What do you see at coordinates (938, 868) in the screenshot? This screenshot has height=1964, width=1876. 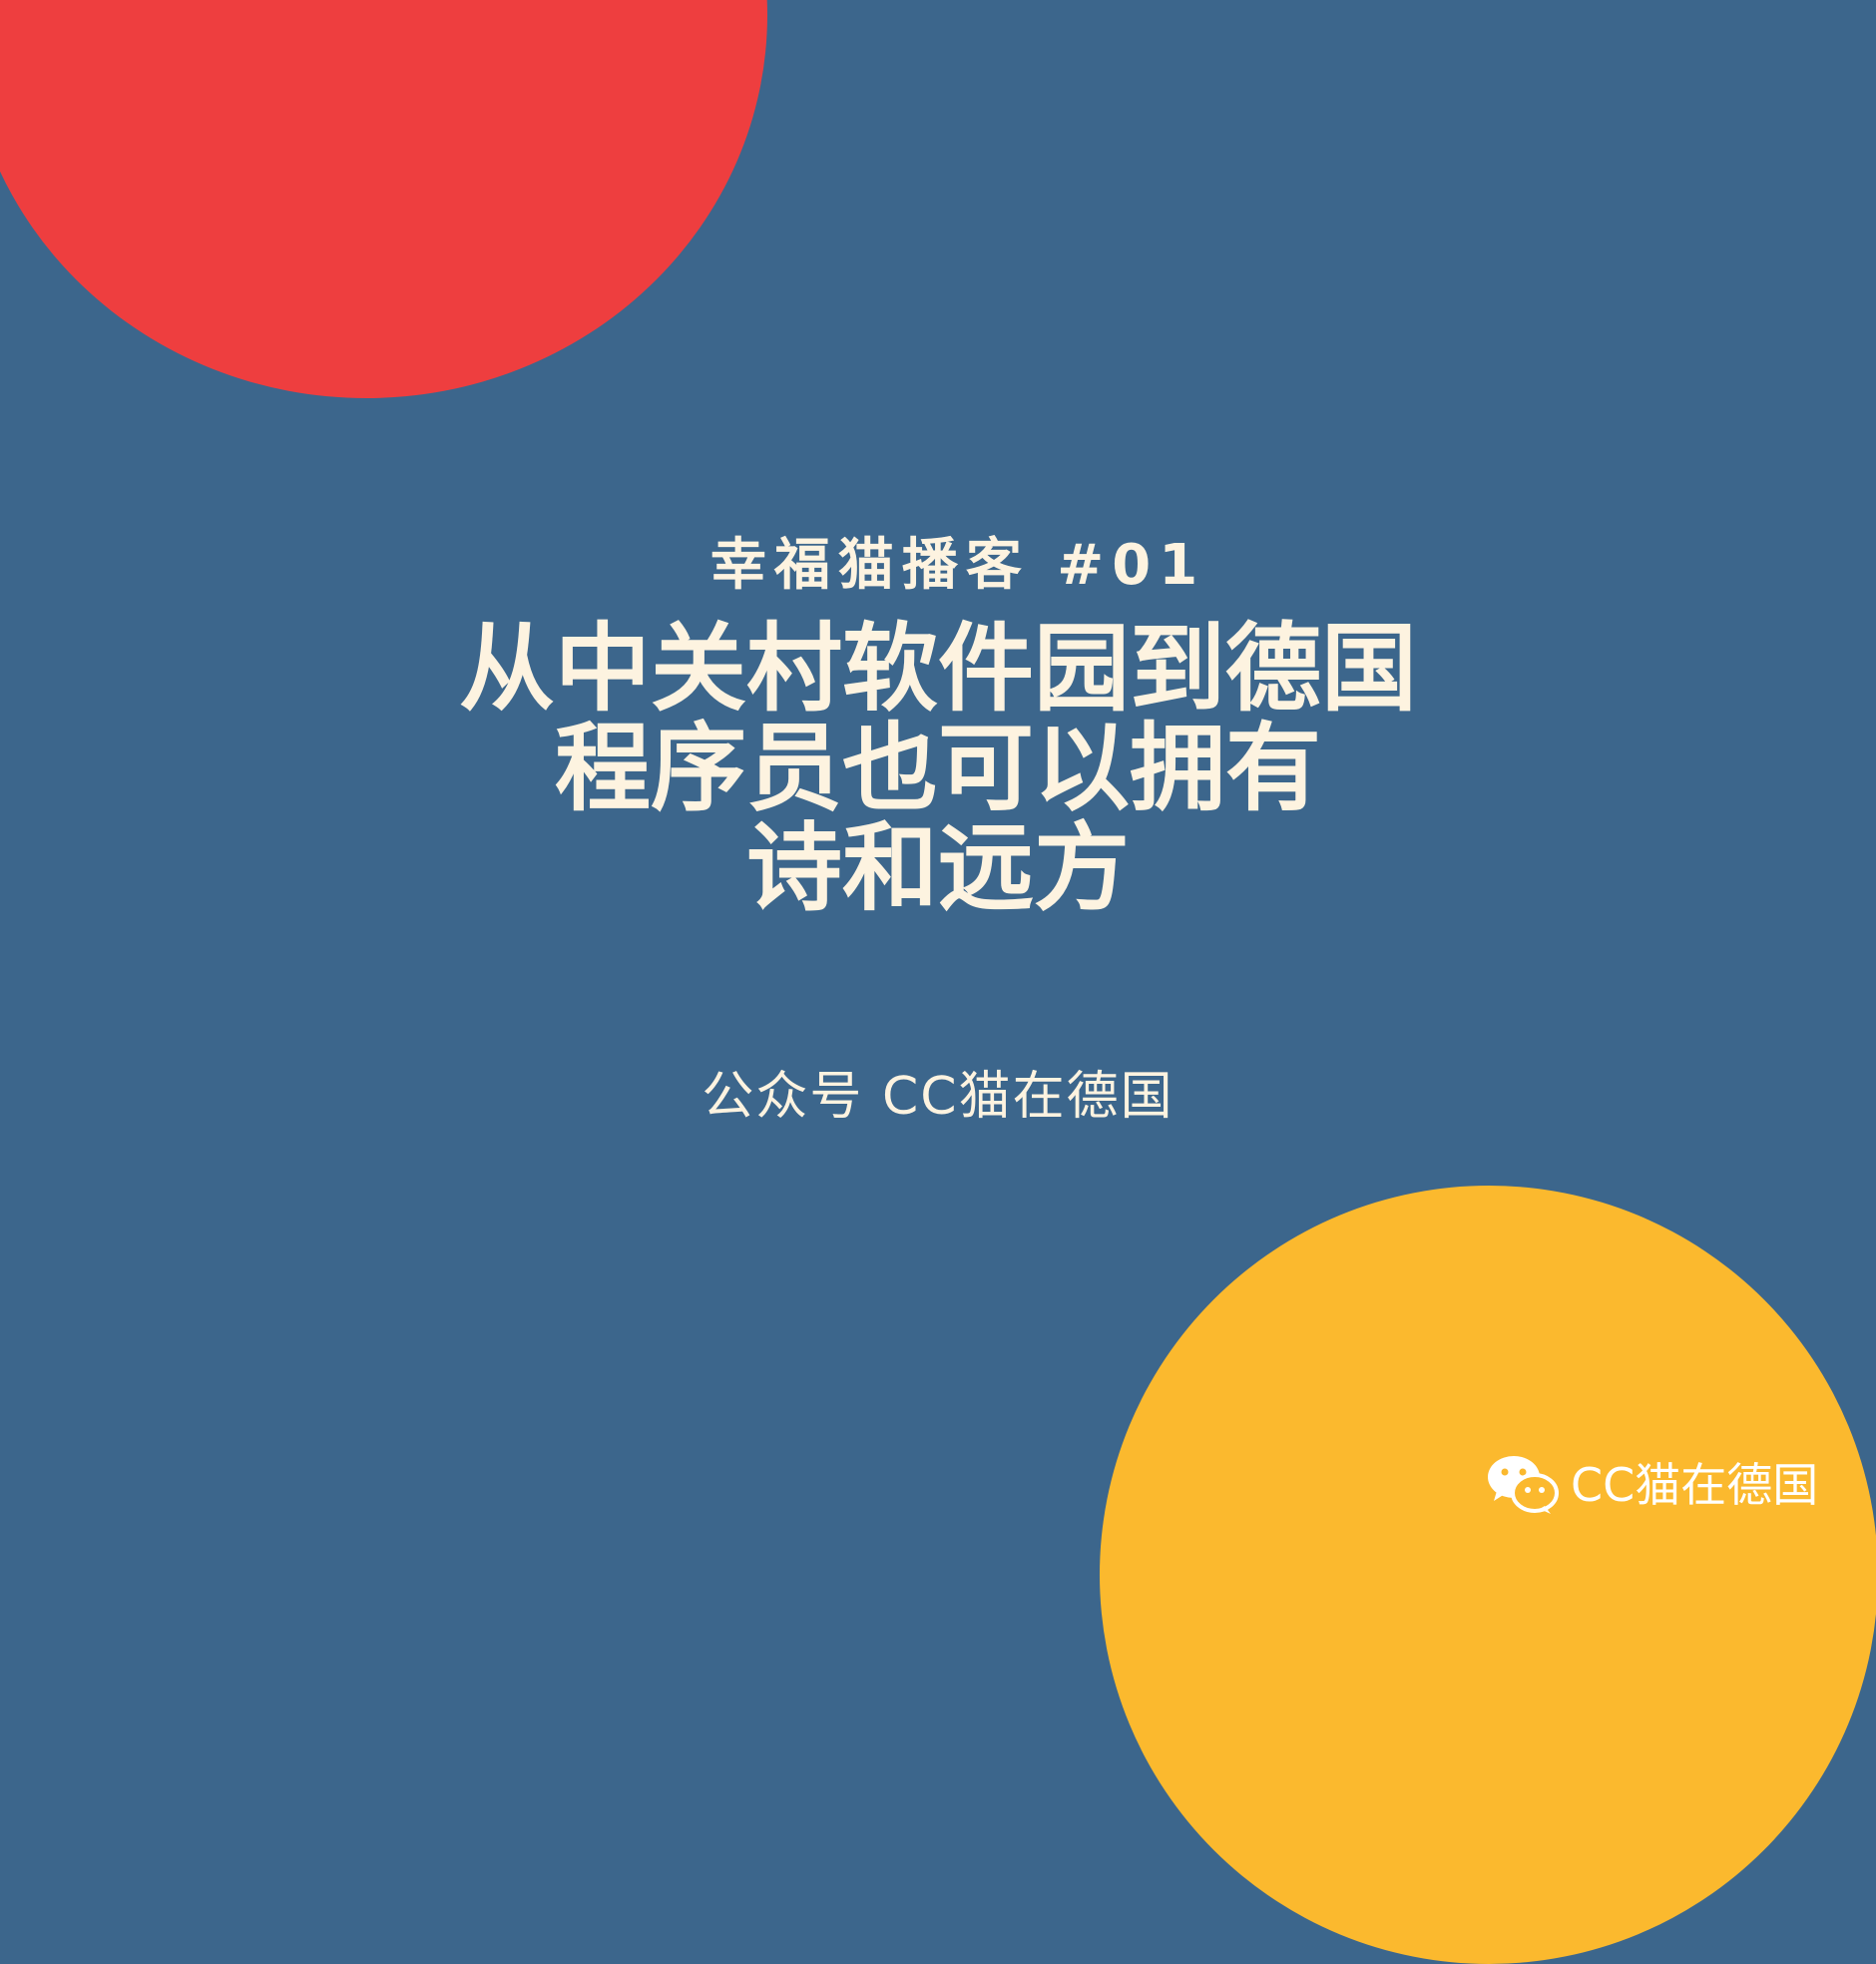 I see `title-line: 诗和远方` at bounding box center [938, 868].